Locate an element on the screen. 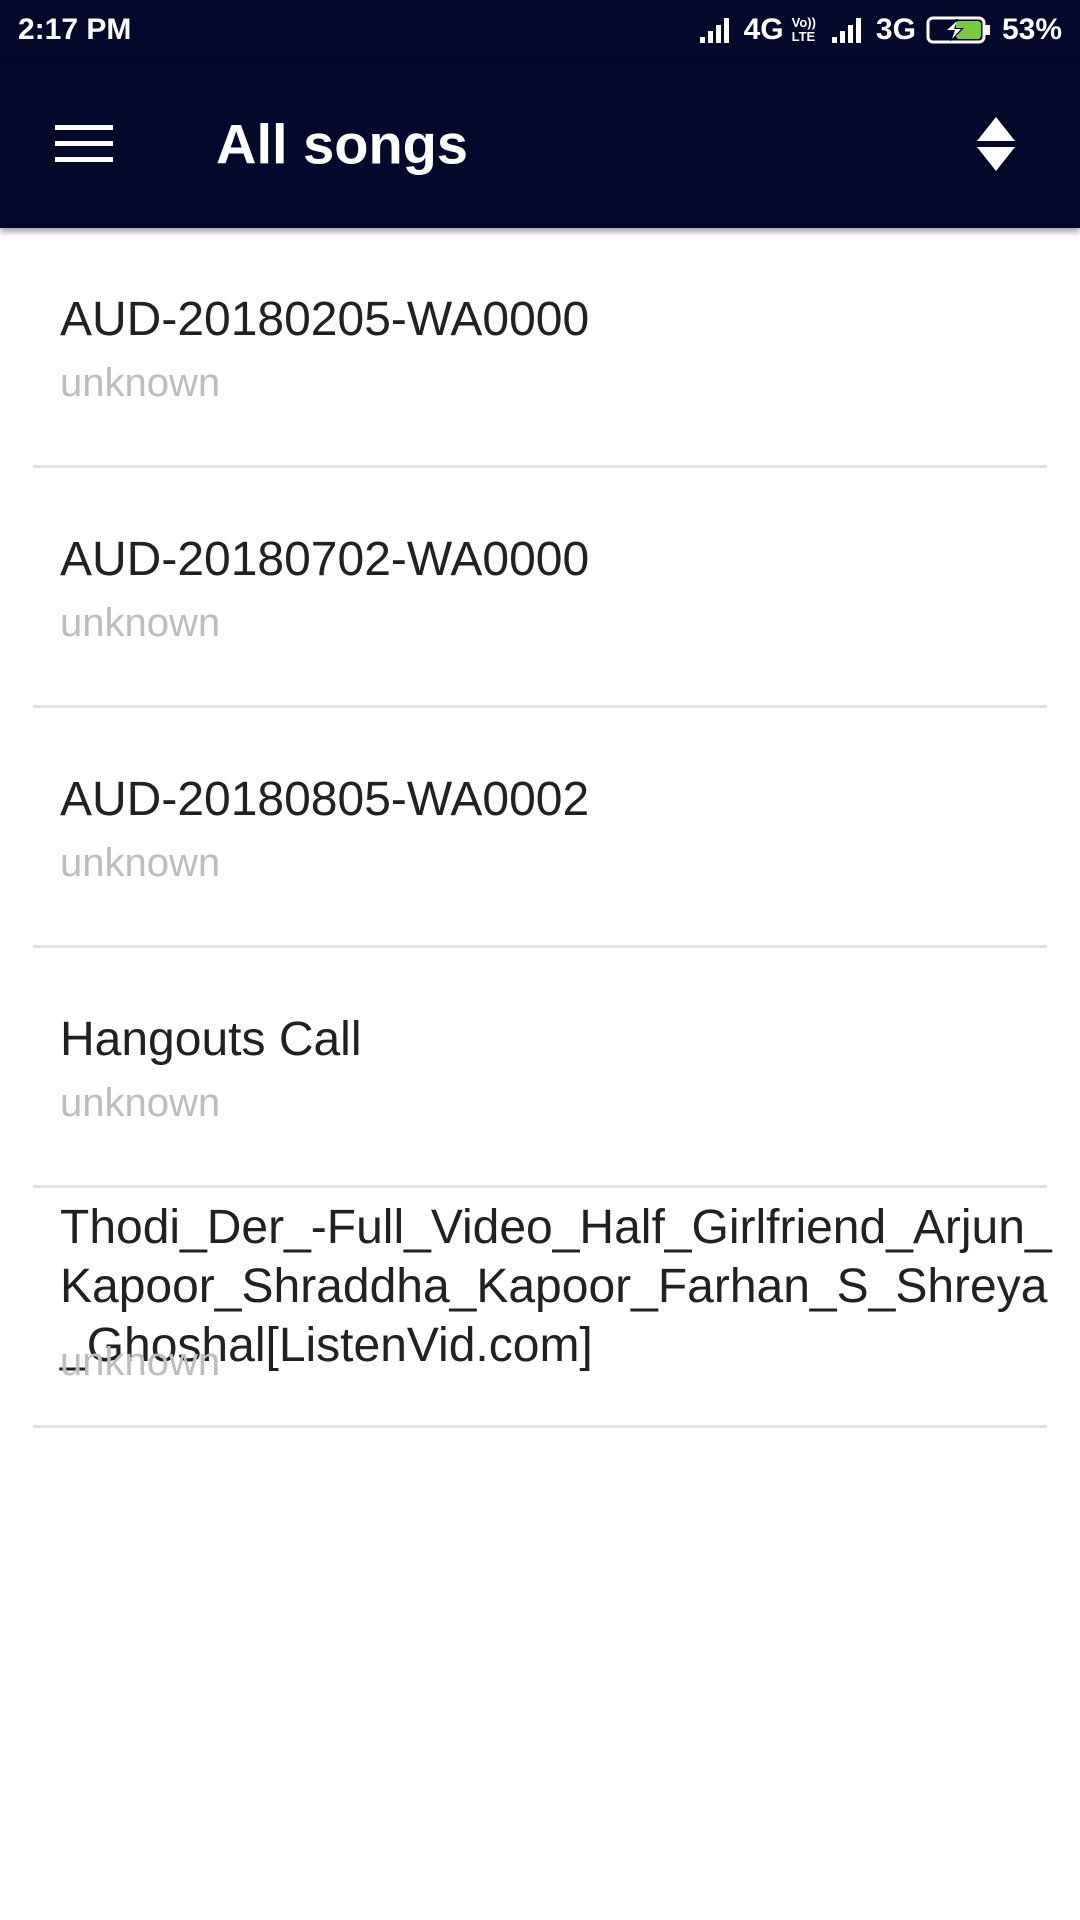  song-item: AUD-20180702-WA0000 unknown is located at coordinates (540, 588).